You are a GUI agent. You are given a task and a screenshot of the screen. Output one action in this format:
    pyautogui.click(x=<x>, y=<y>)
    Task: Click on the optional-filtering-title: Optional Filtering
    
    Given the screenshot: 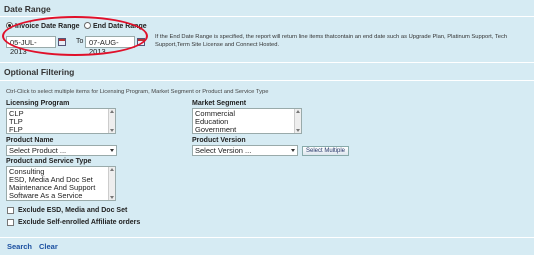 What is the action you would take?
    pyautogui.click(x=39, y=72)
    